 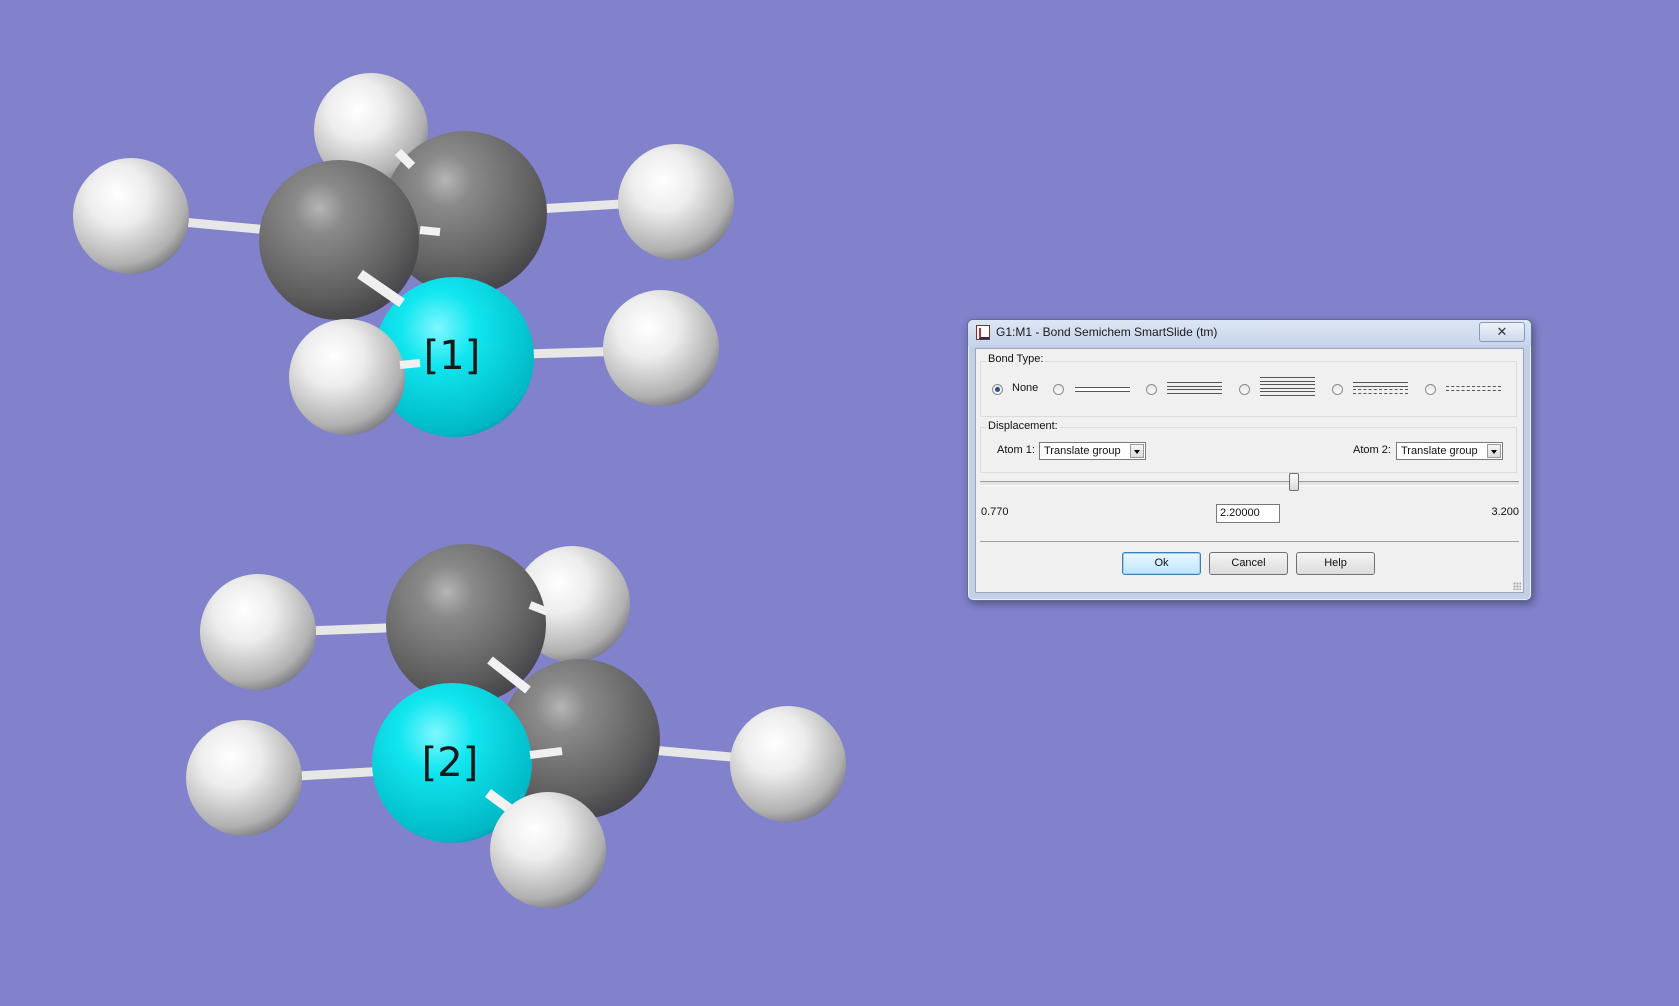 I want to click on bond-triple-radio, so click(x=1244, y=389).